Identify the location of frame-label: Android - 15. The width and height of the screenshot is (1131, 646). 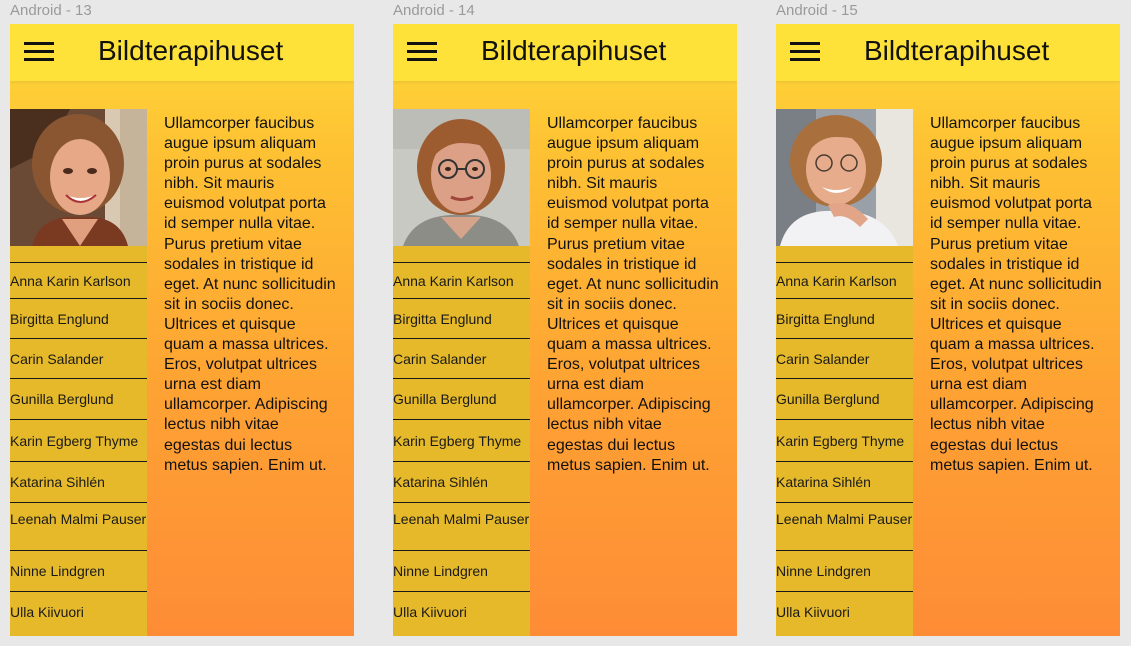
(817, 10).